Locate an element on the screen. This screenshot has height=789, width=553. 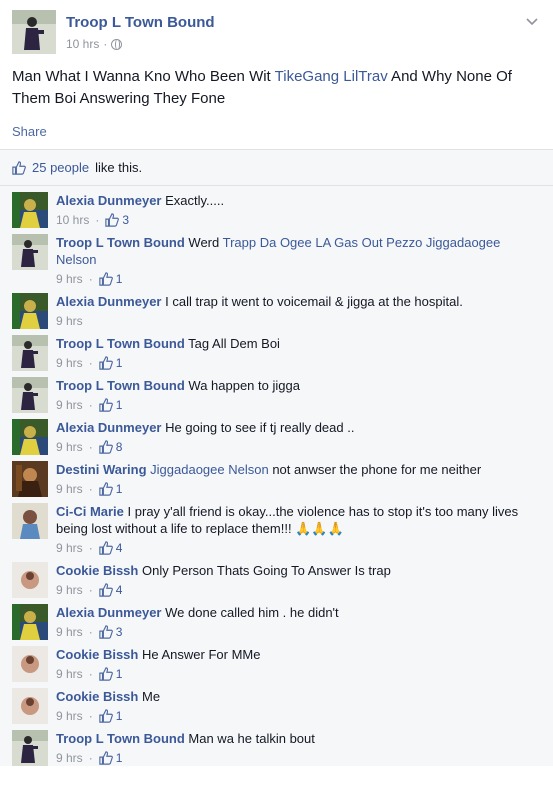
comment-time: 10 hrs is located at coordinates (72, 220).